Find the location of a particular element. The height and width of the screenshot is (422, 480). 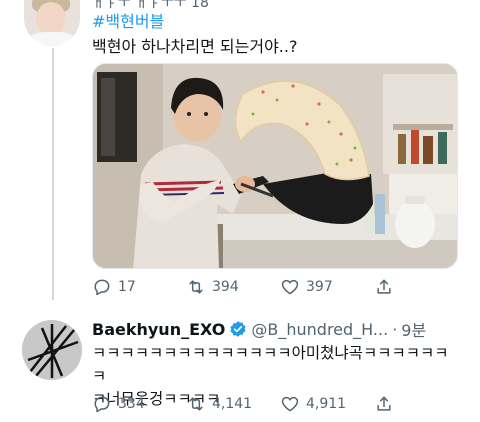

like-count: 397 is located at coordinates (319, 287).